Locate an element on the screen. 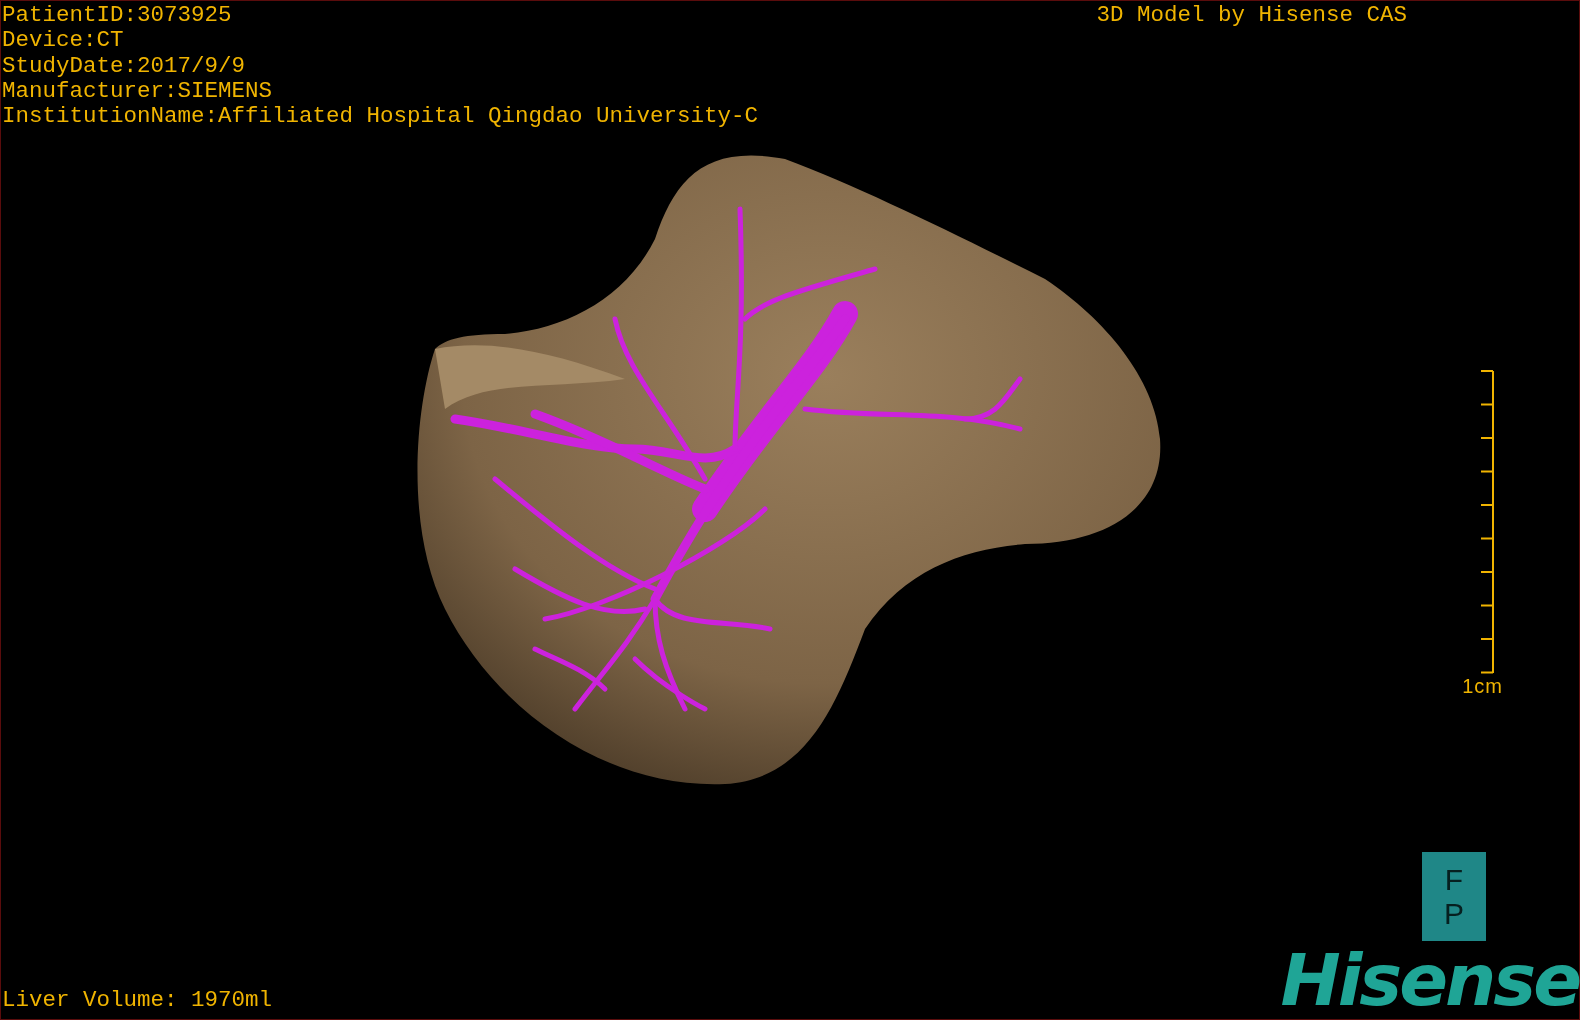 The height and width of the screenshot is (1020, 1580). header-title: 3D Model by Hisense CAS is located at coordinates (1251, 15).